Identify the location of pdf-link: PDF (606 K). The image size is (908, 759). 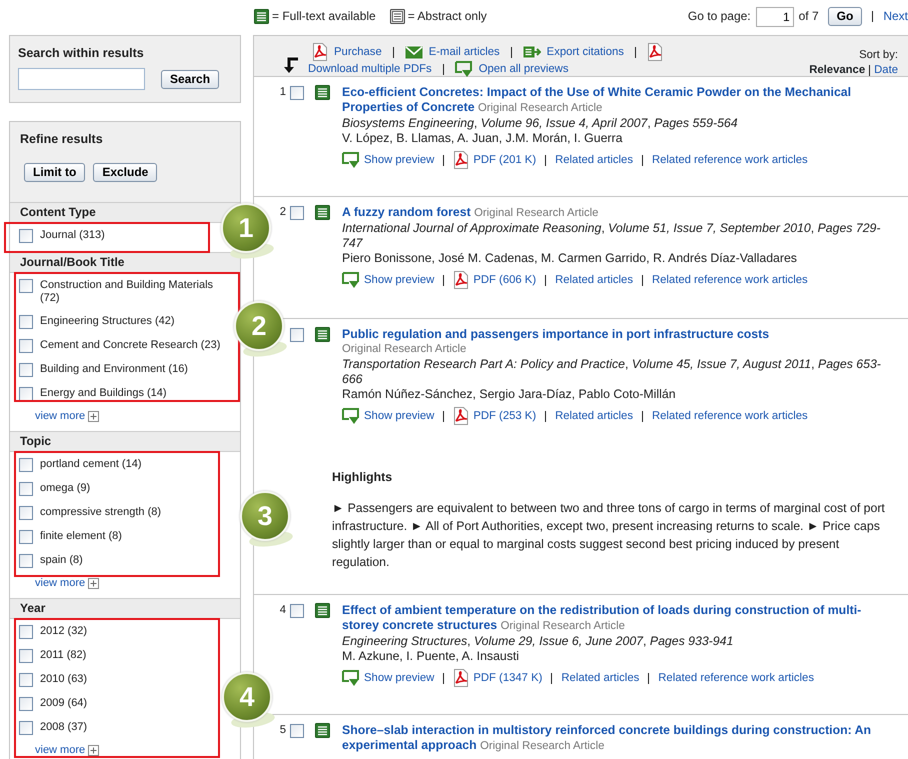
(504, 280).